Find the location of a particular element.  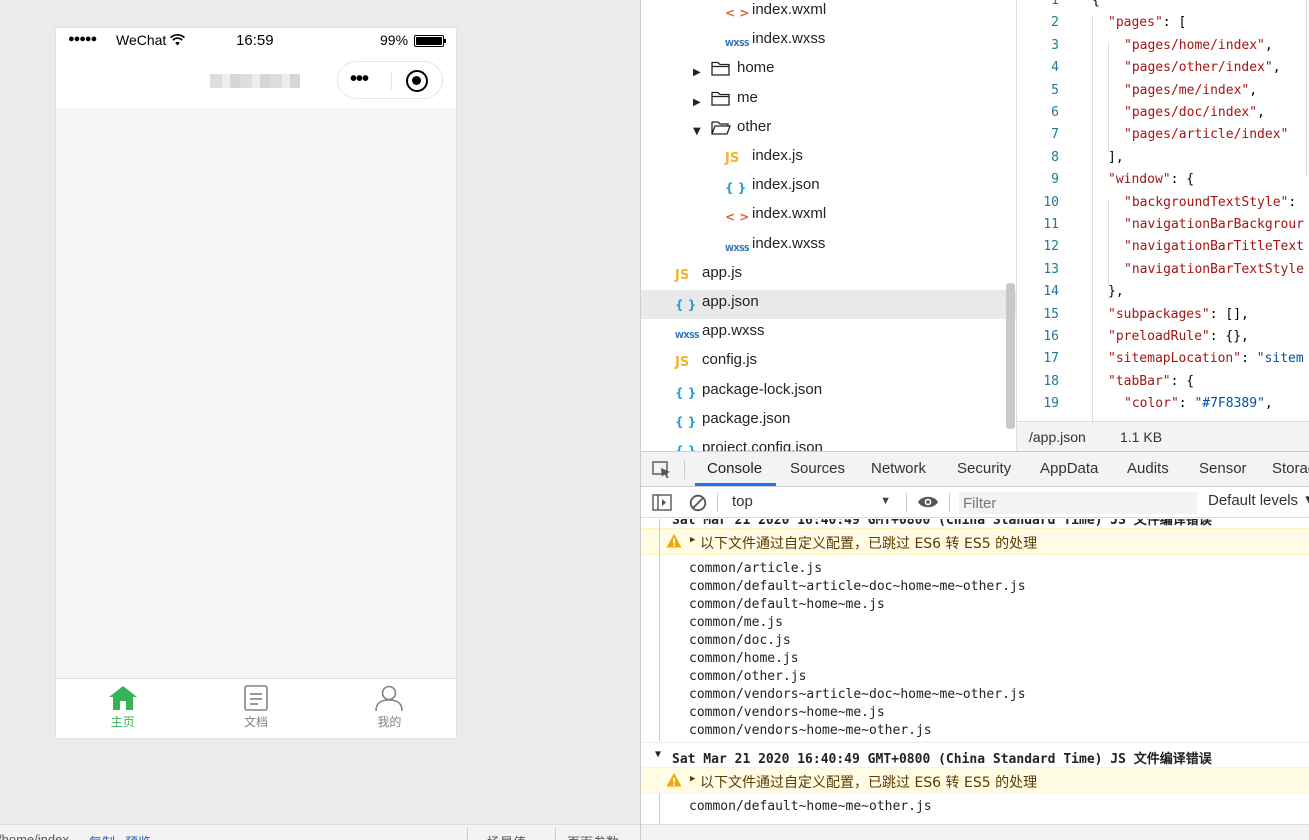

page-params-button: 页面参数 is located at coordinates (593, 836).